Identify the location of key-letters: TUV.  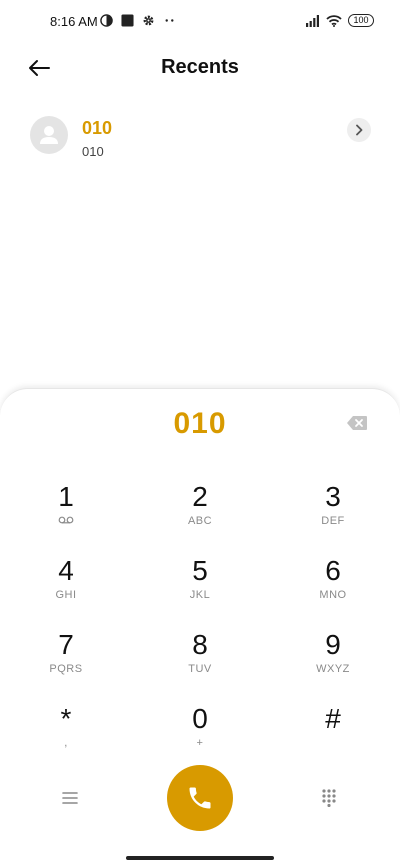
(200, 669).